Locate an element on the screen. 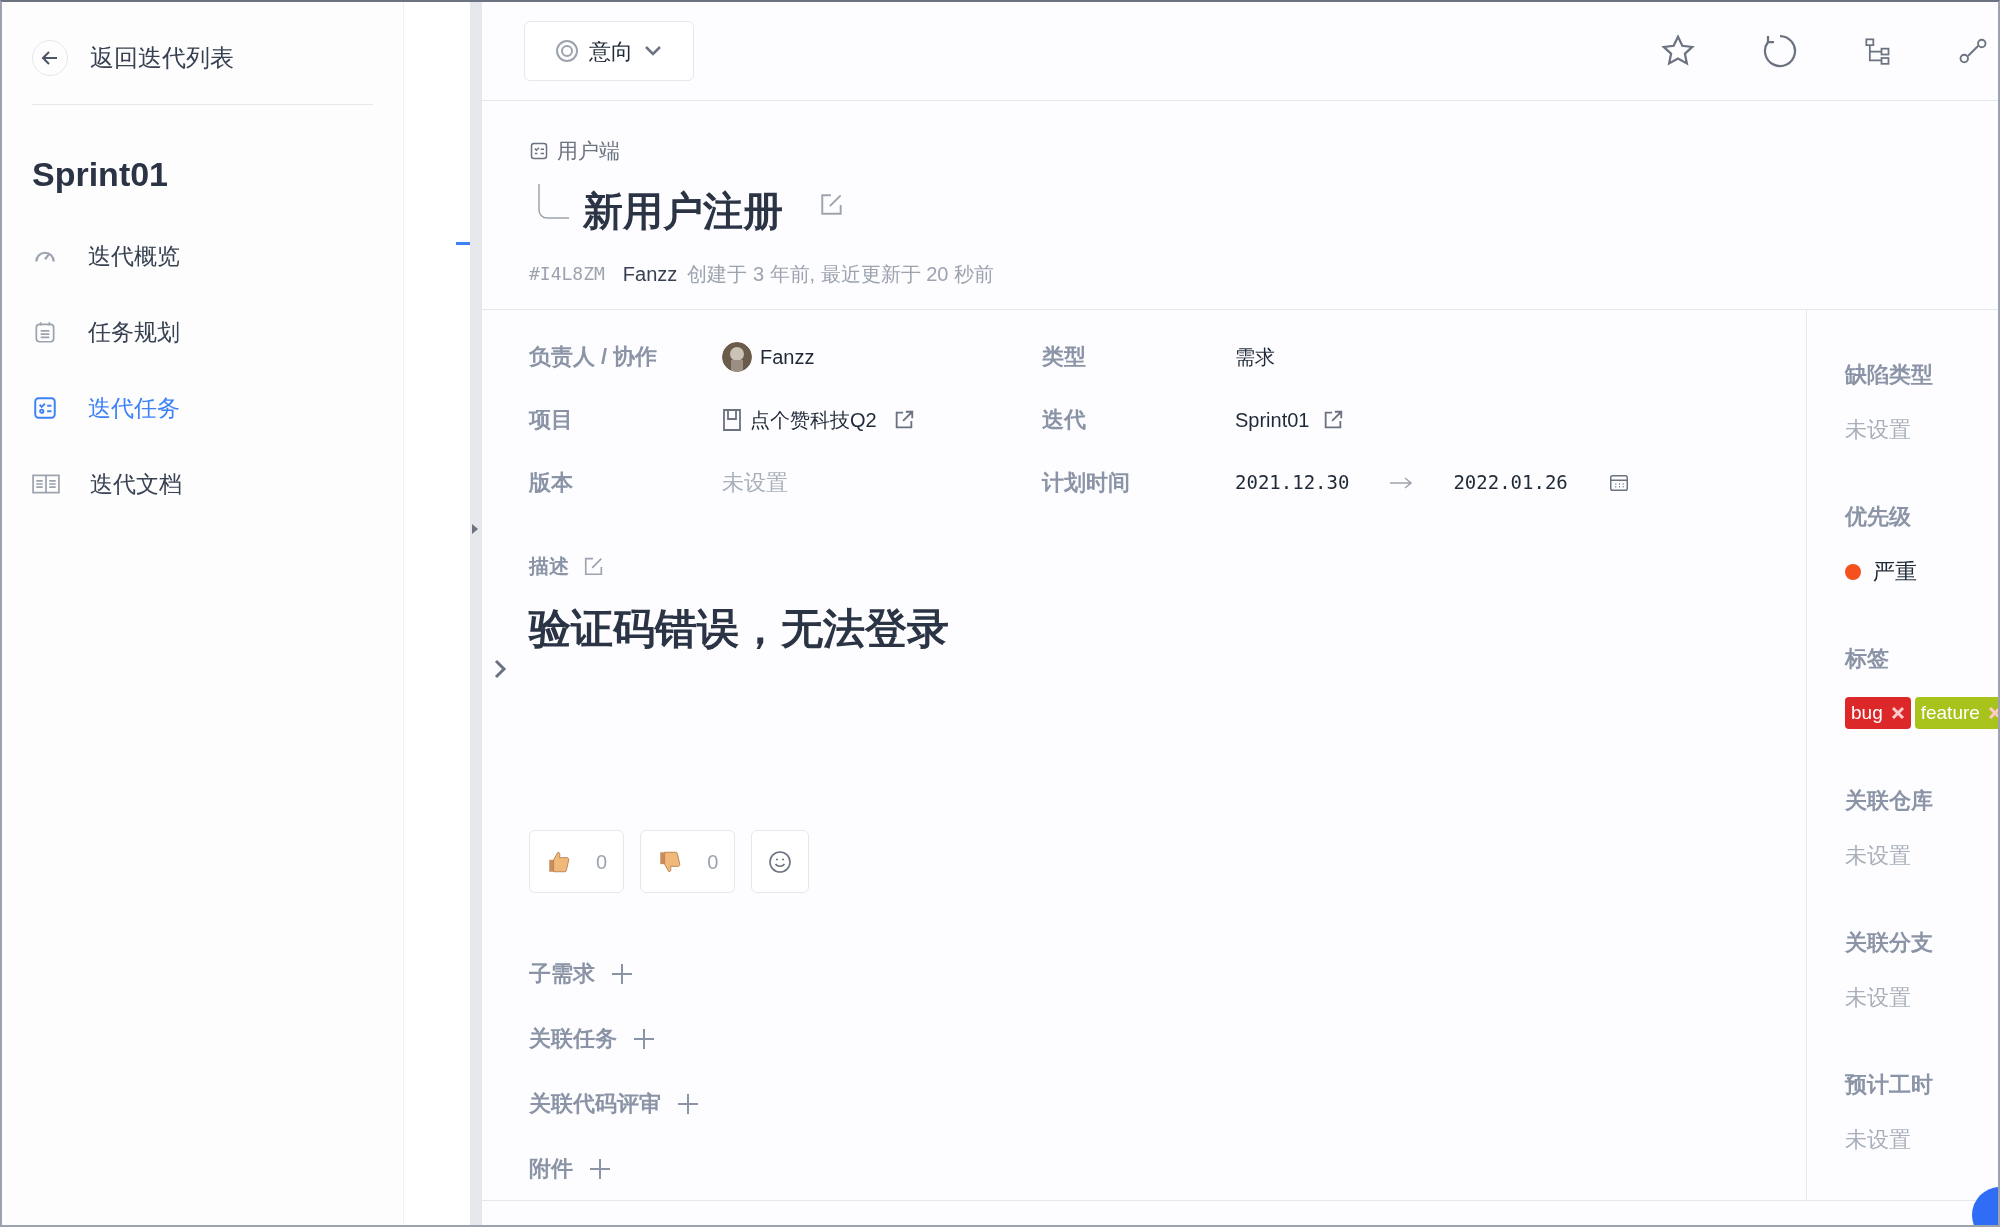 The height and width of the screenshot is (1227, 2000). nav-item: 迭代文档 is located at coordinates (202, 484).